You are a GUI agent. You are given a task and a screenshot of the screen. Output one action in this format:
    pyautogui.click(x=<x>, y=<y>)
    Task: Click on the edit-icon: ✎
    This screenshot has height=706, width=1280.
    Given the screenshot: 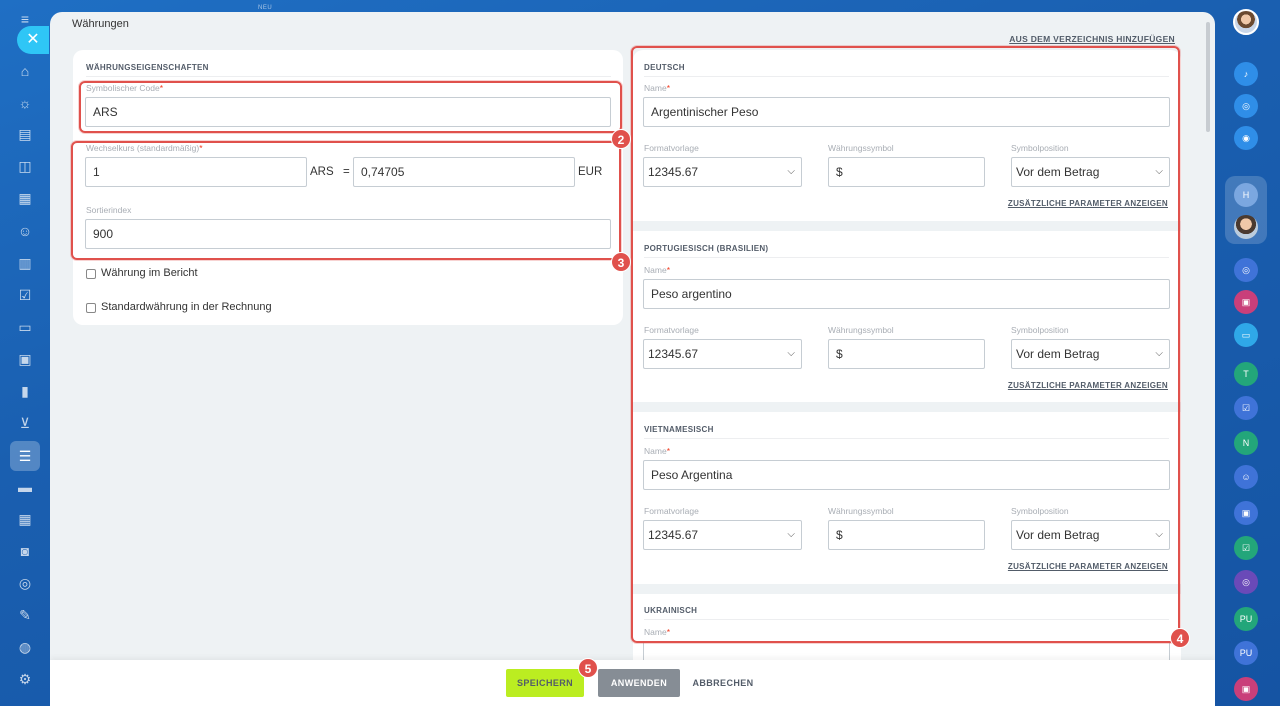 What is the action you would take?
    pyautogui.click(x=25, y=615)
    